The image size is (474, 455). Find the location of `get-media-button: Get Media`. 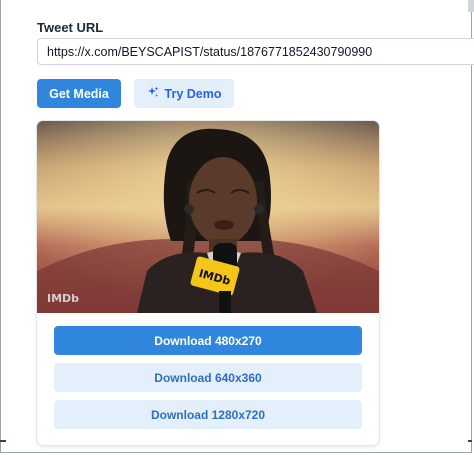

get-media-button: Get Media is located at coordinates (79, 93).